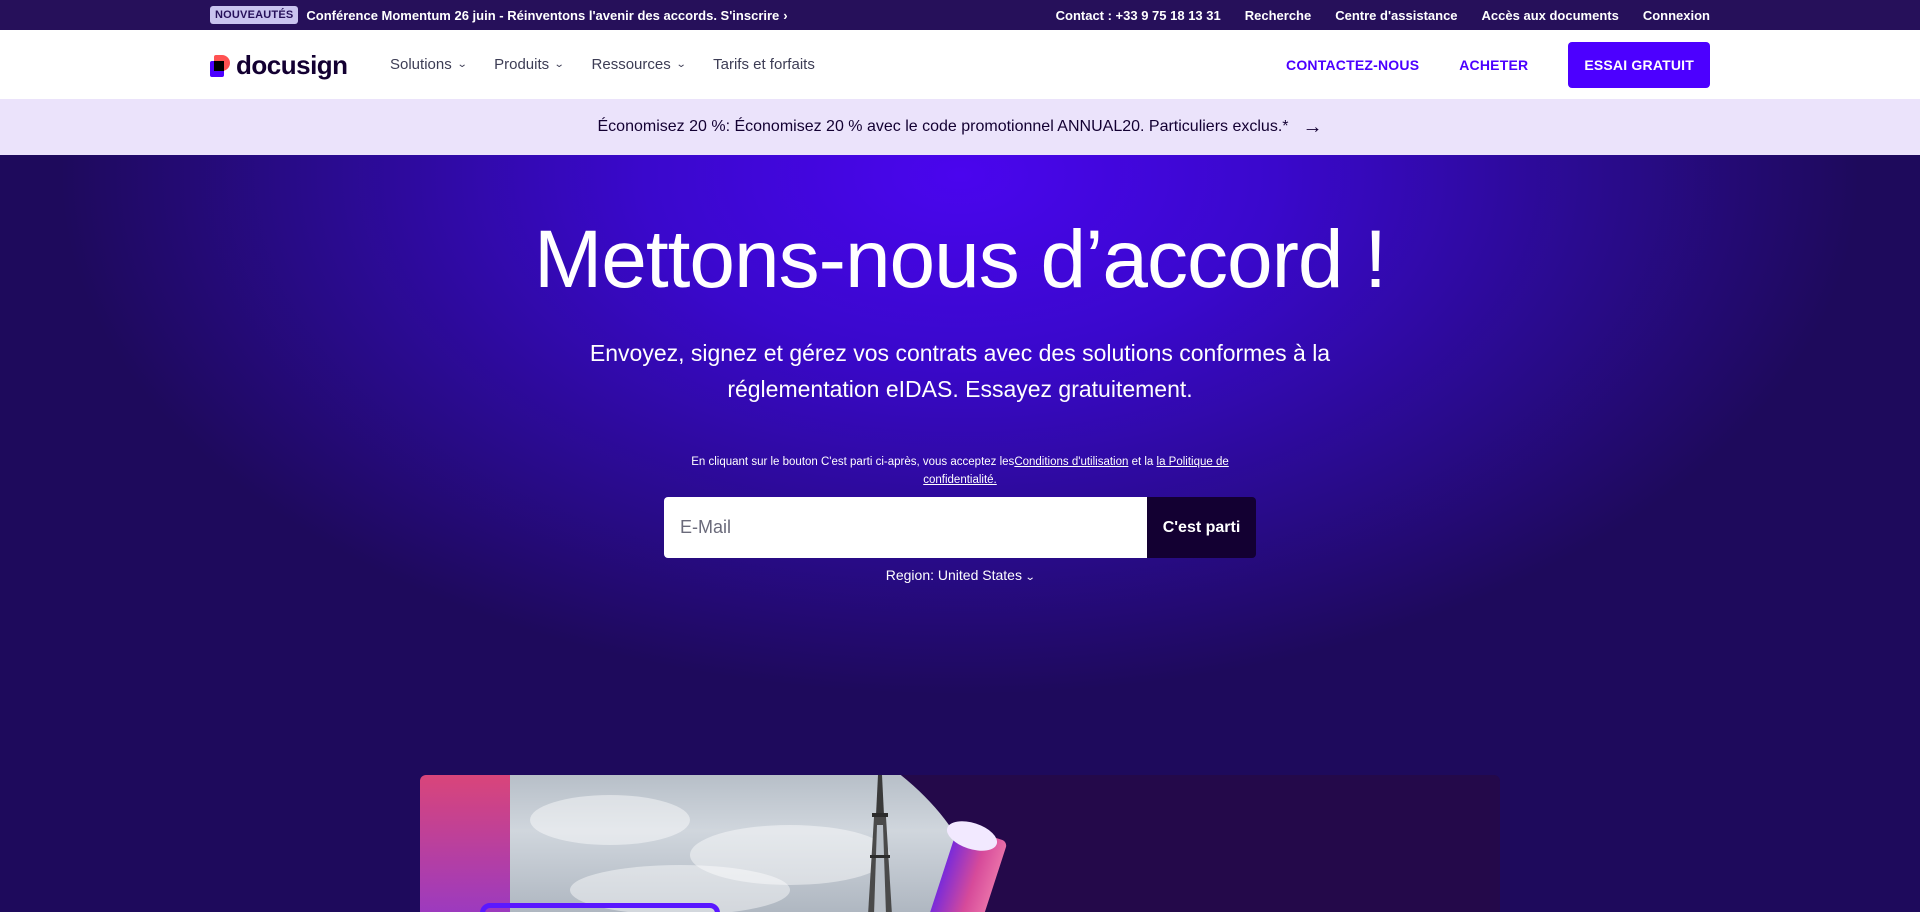 This screenshot has width=1920, height=912. I want to click on region-label: Region: United States, so click(953, 575).